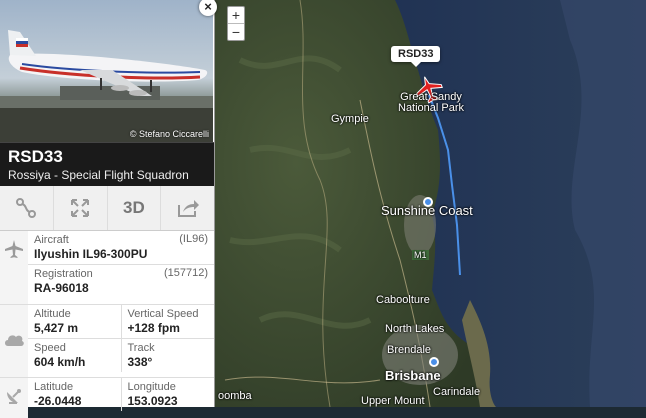 This screenshot has height=418, width=646. What do you see at coordinates (403, 300) in the screenshot?
I see `map-label-caboolture: Caboolture` at bounding box center [403, 300].